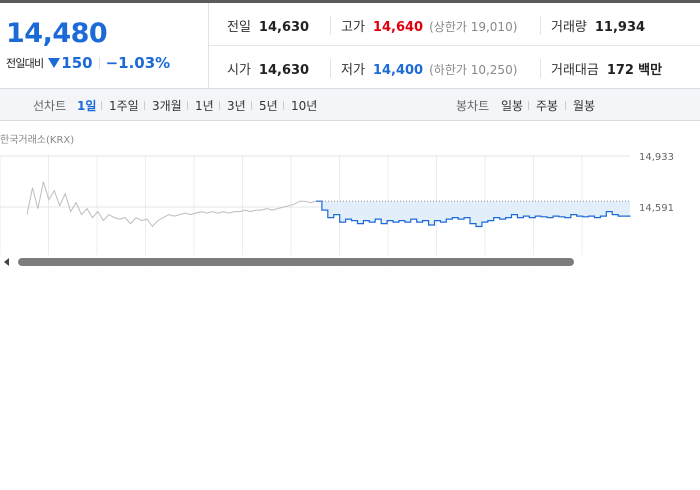 This screenshot has height=490, width=700. I want to click on candle-weekly: 주봉, so click(547, 105).